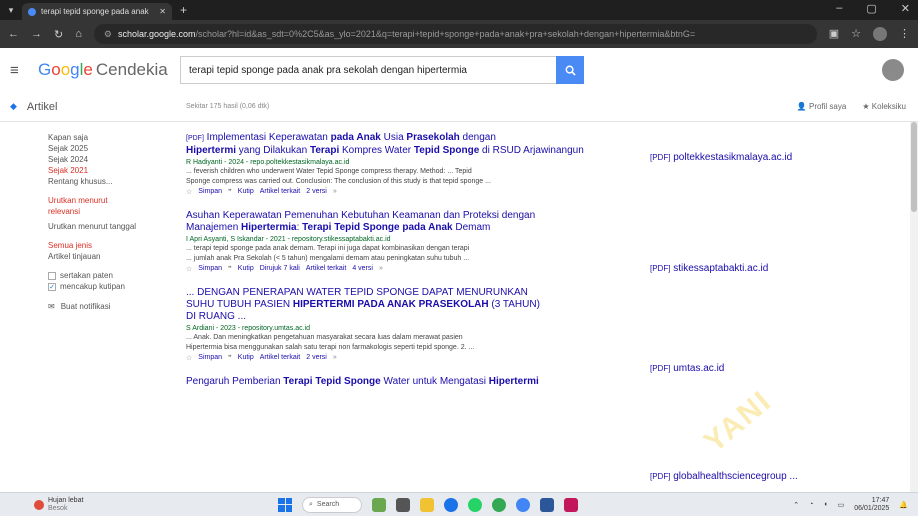 The width and height of the screenshot is (918, 516). Describe the element at coordinates (475, 504) in the screenshot. I see `whatsapp-icon` at that location.